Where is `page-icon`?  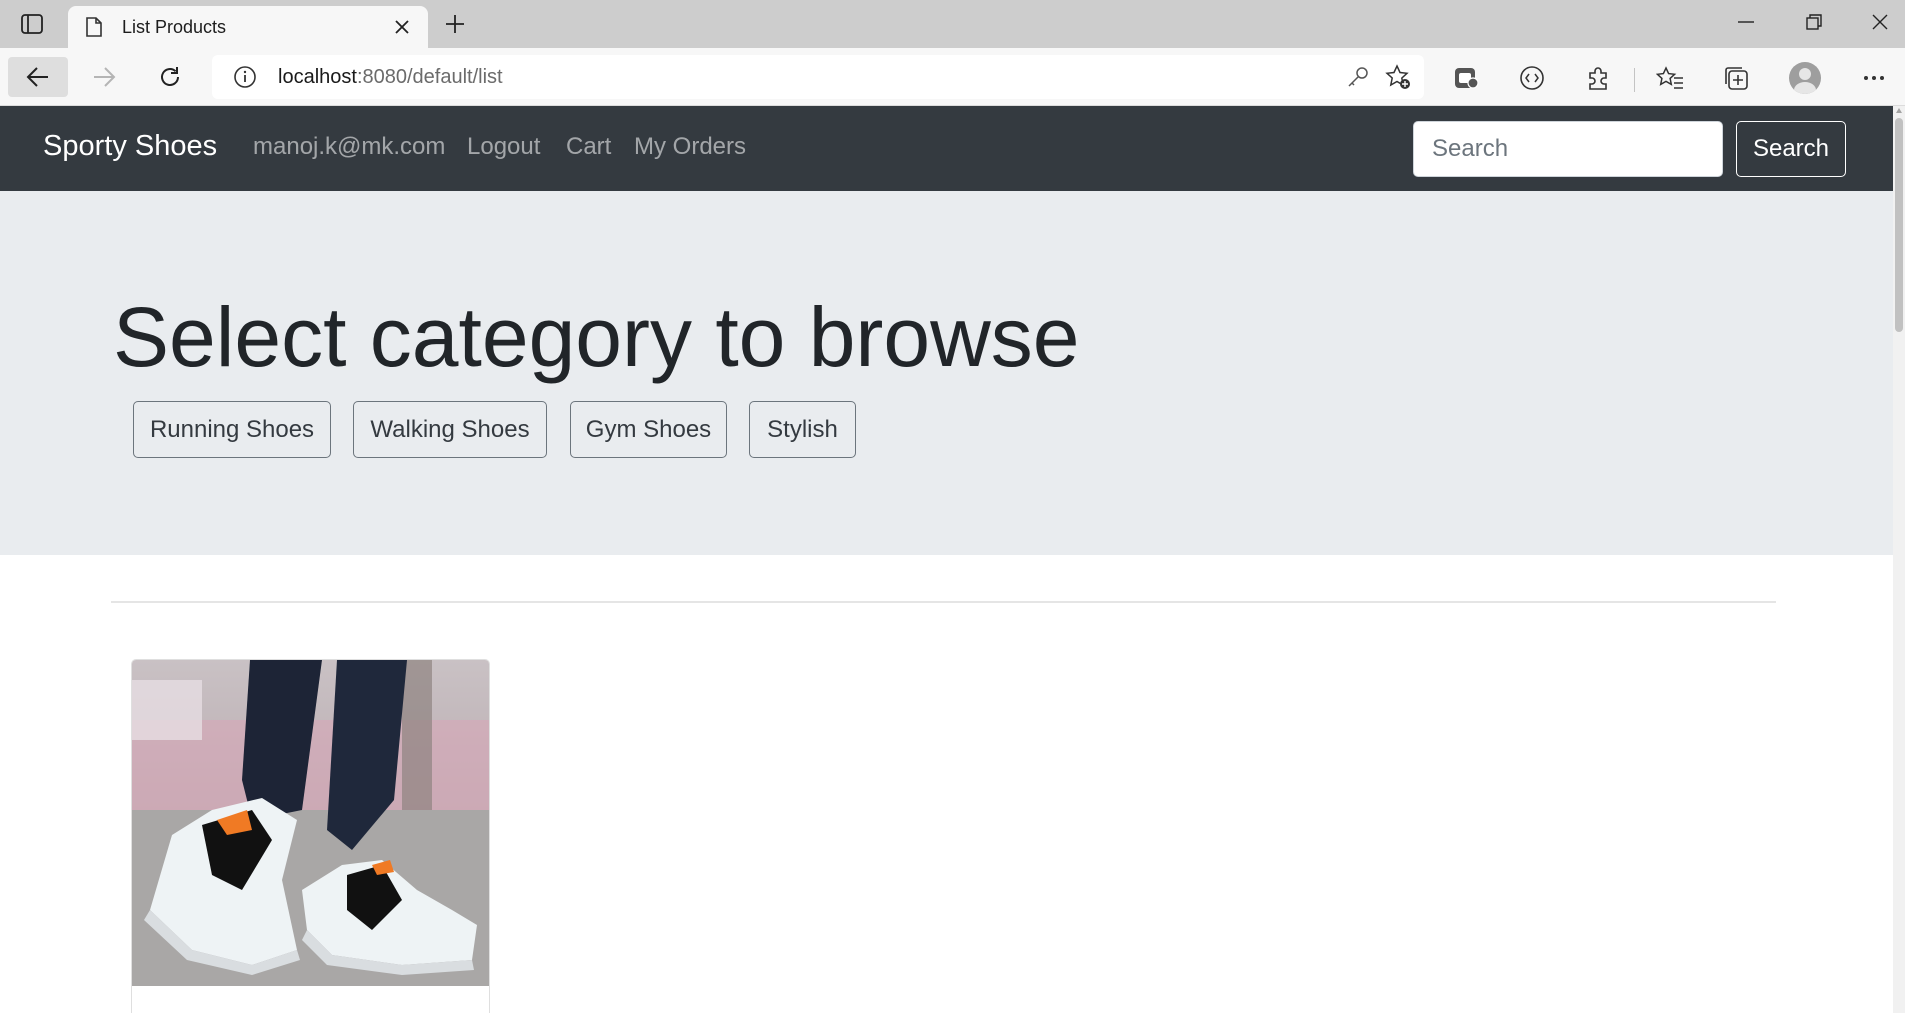 page-icon is located at coordinates (95, 27).